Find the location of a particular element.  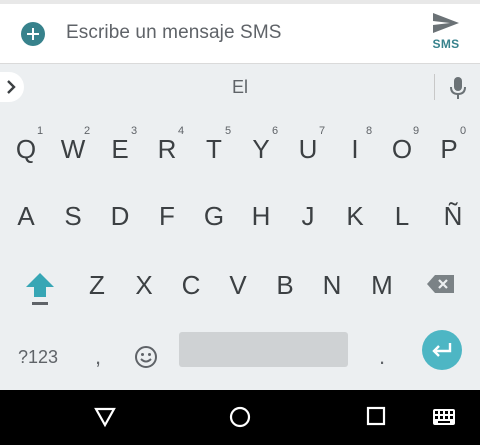

enter-key is located at coordinates (442, 350).